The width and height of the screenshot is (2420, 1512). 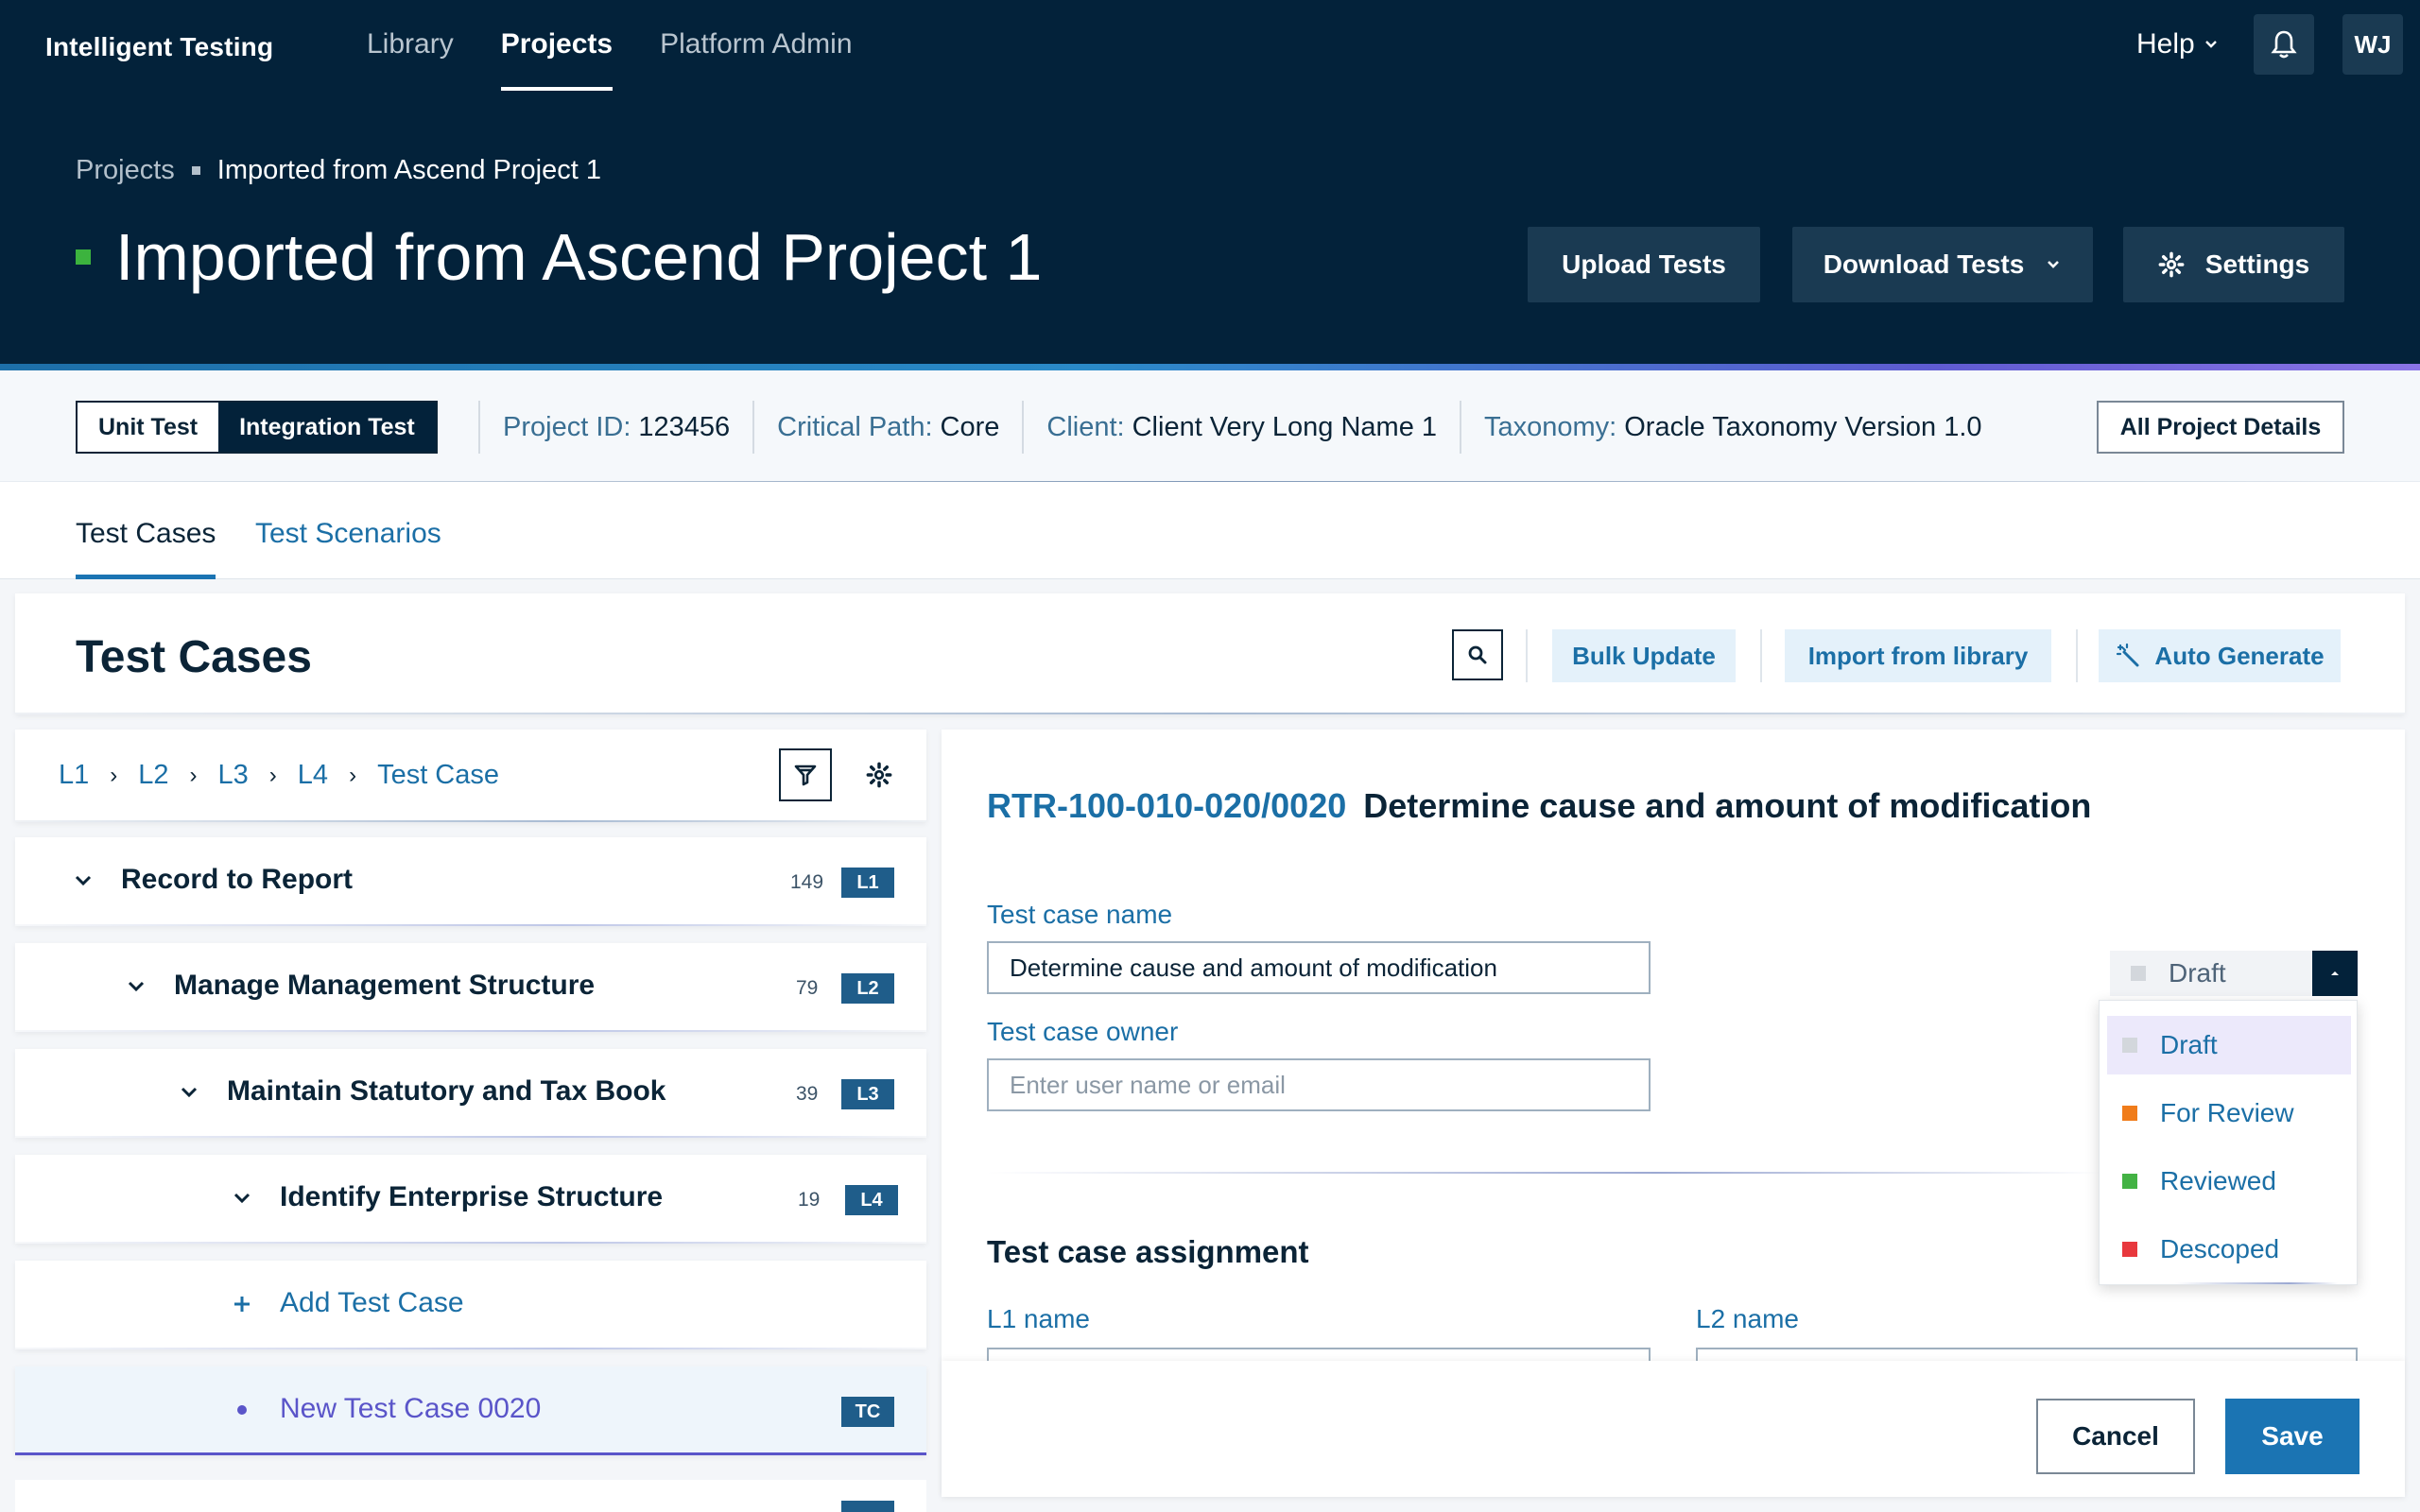 What do you see at coordinates (153, 775) in the screenshot?
I see `level-crumb-l2: L2` at bounding box center [153, 775].